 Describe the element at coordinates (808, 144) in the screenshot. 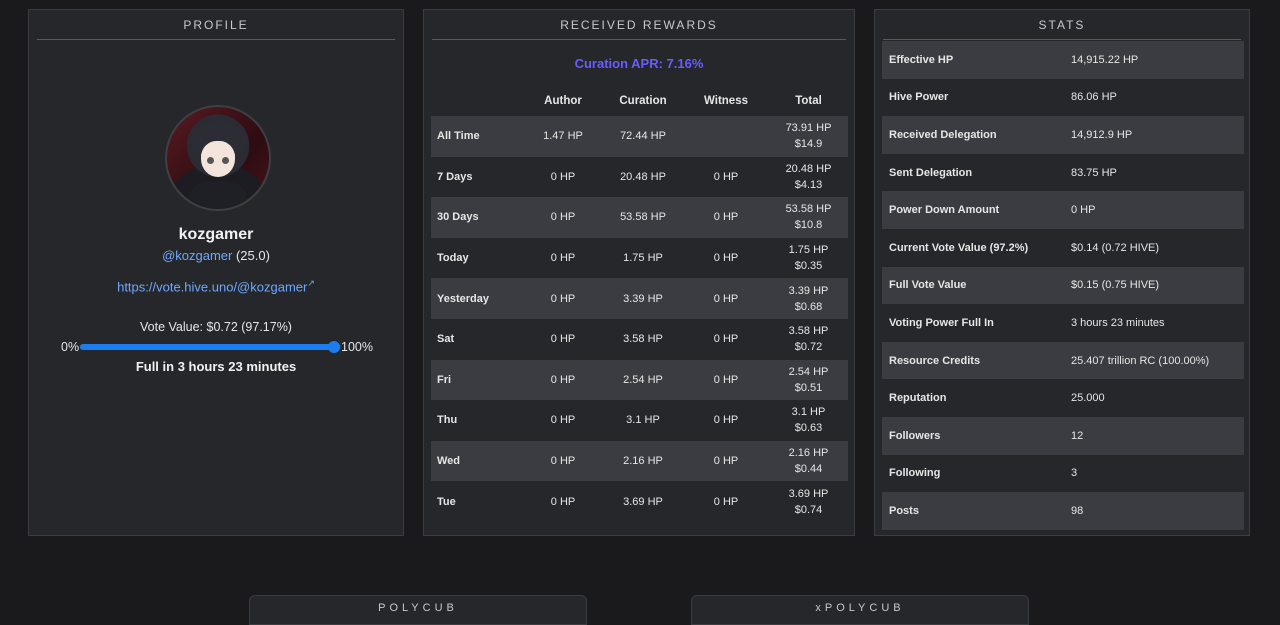

I see `reward-total-usd: $14.9` at that location.